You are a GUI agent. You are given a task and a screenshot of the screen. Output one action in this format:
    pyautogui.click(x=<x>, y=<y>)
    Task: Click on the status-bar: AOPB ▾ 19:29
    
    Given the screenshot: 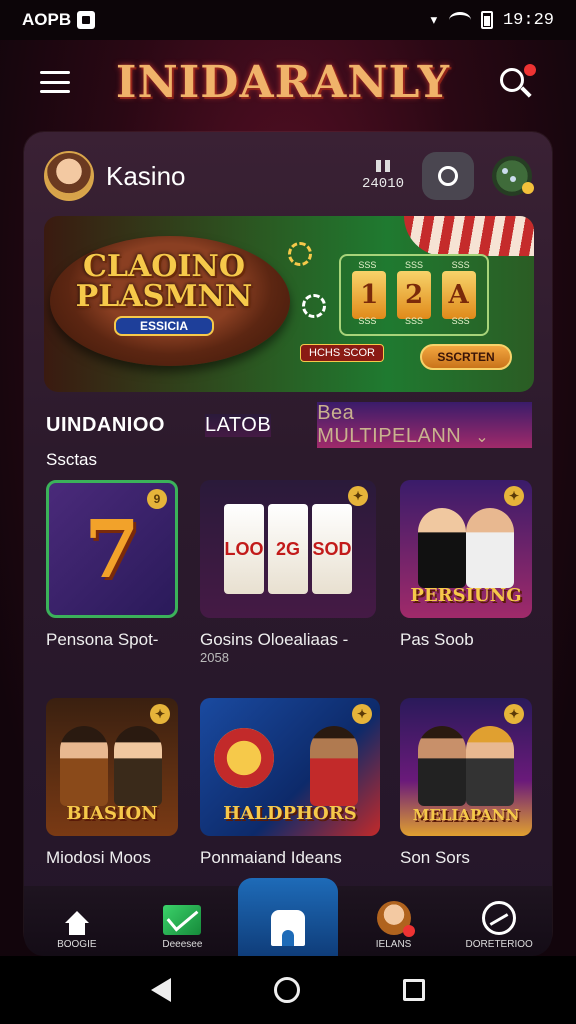 What is the action you would take?
    pyautogui.click(x=288, y=20)
    